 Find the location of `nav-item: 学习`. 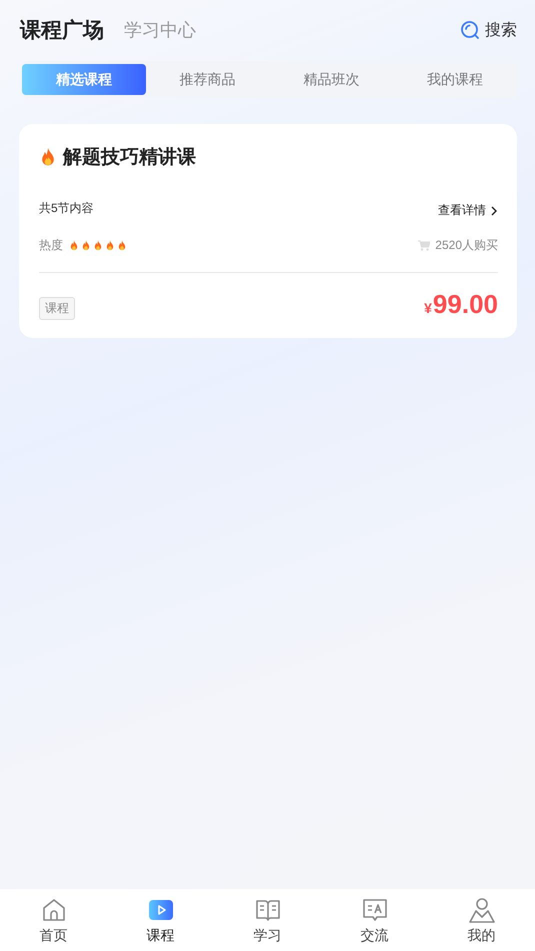

nav-item: 学习 is located at coordinates (267, 920).